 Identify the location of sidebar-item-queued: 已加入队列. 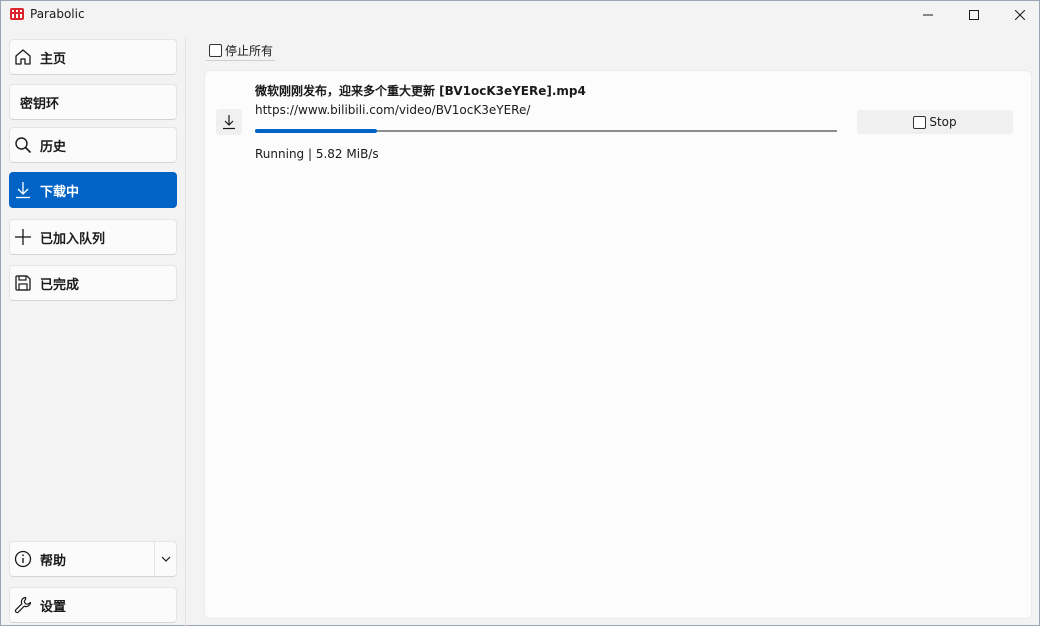
(93, 237).